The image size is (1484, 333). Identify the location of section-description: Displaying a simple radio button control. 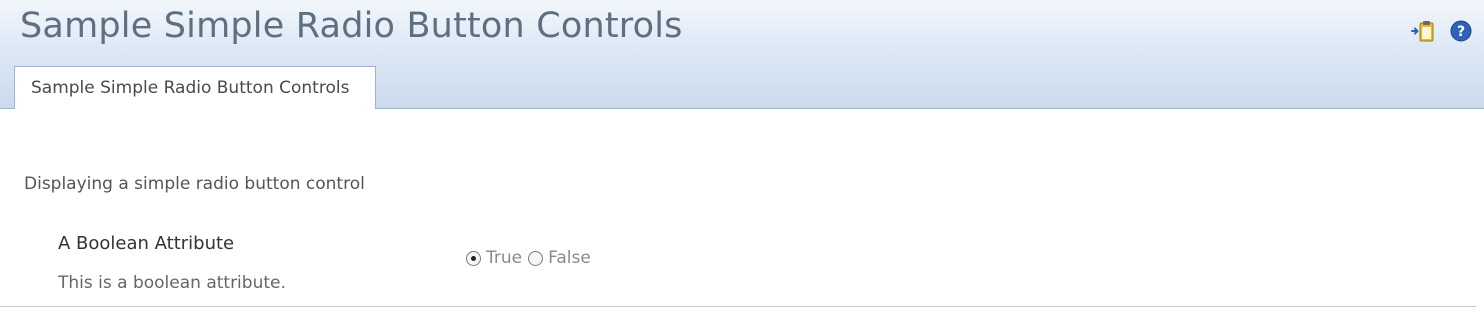
(194, 184).